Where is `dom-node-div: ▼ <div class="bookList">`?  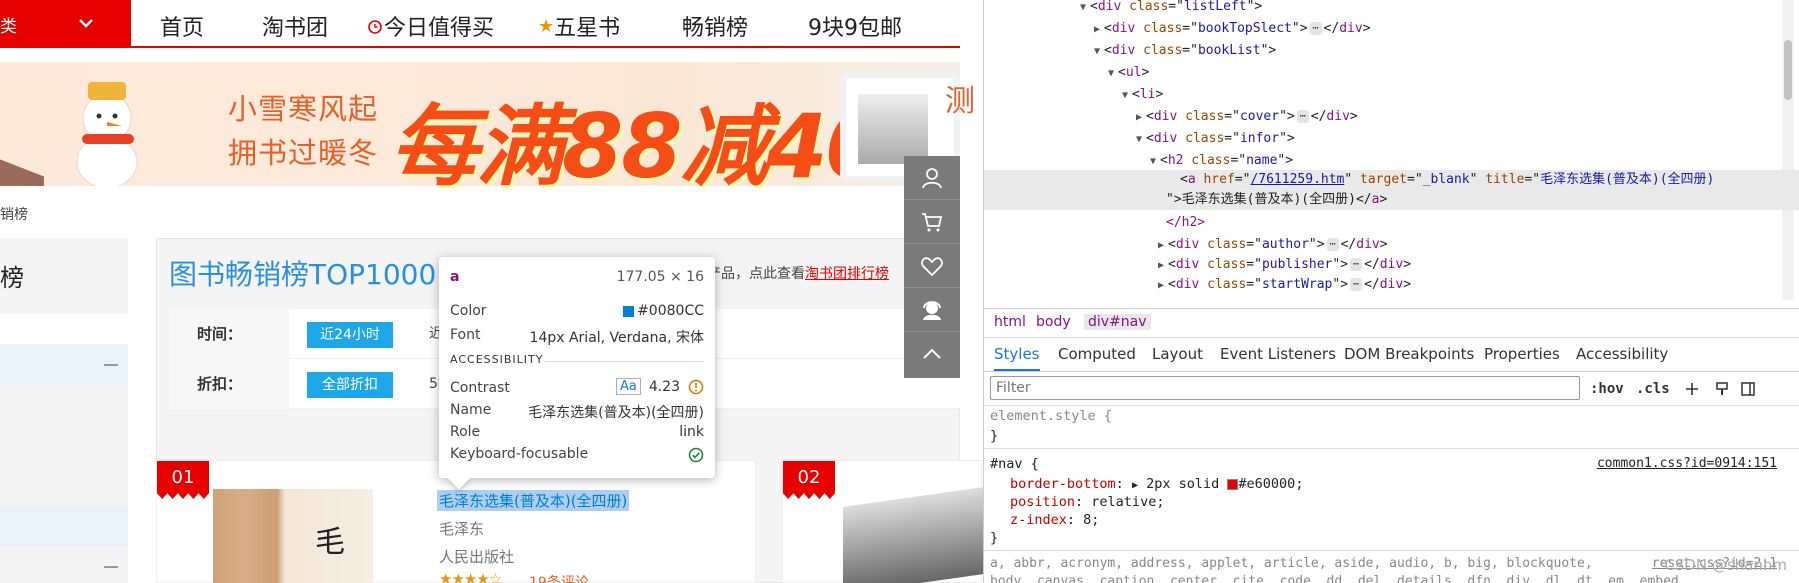 dom-node-div: ▼ <div class="bookList"> is located at coordinates (1185, 51).